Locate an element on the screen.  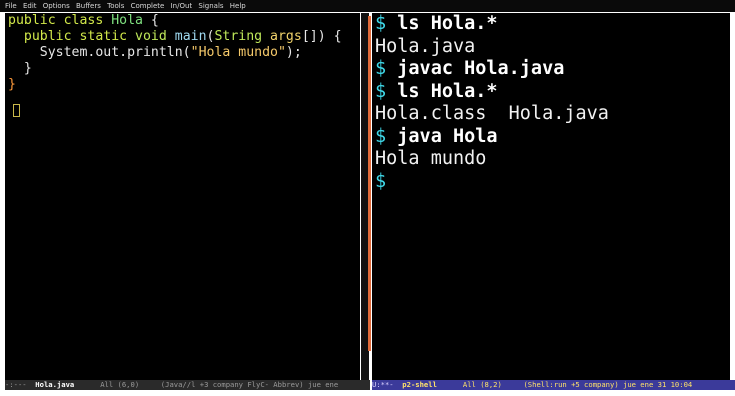
shell-line: $ is located at coordinates (380, 181).